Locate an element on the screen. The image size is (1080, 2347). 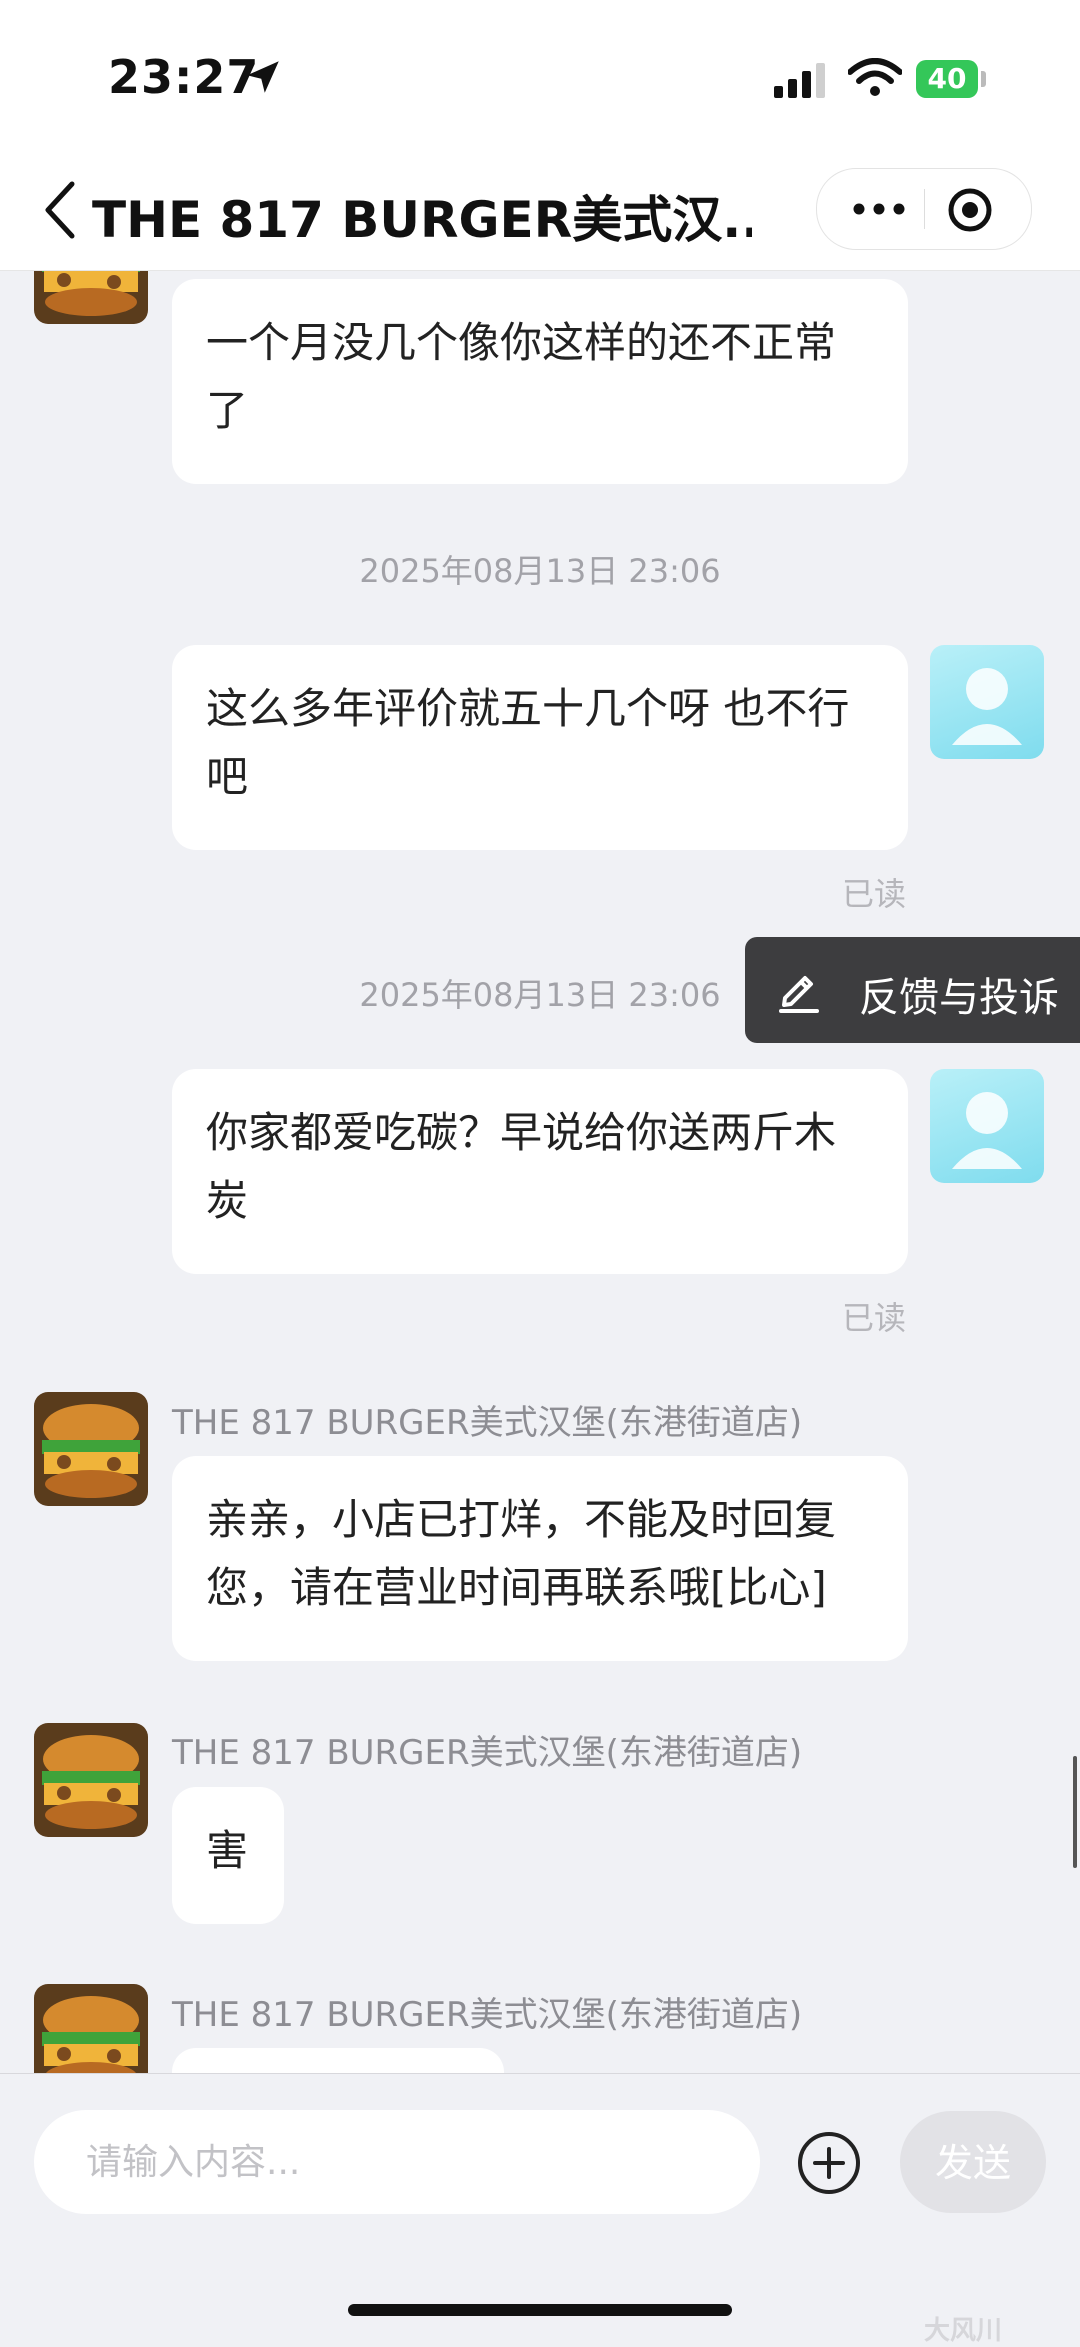
capsule-divider is located at coordinates (924, 209).